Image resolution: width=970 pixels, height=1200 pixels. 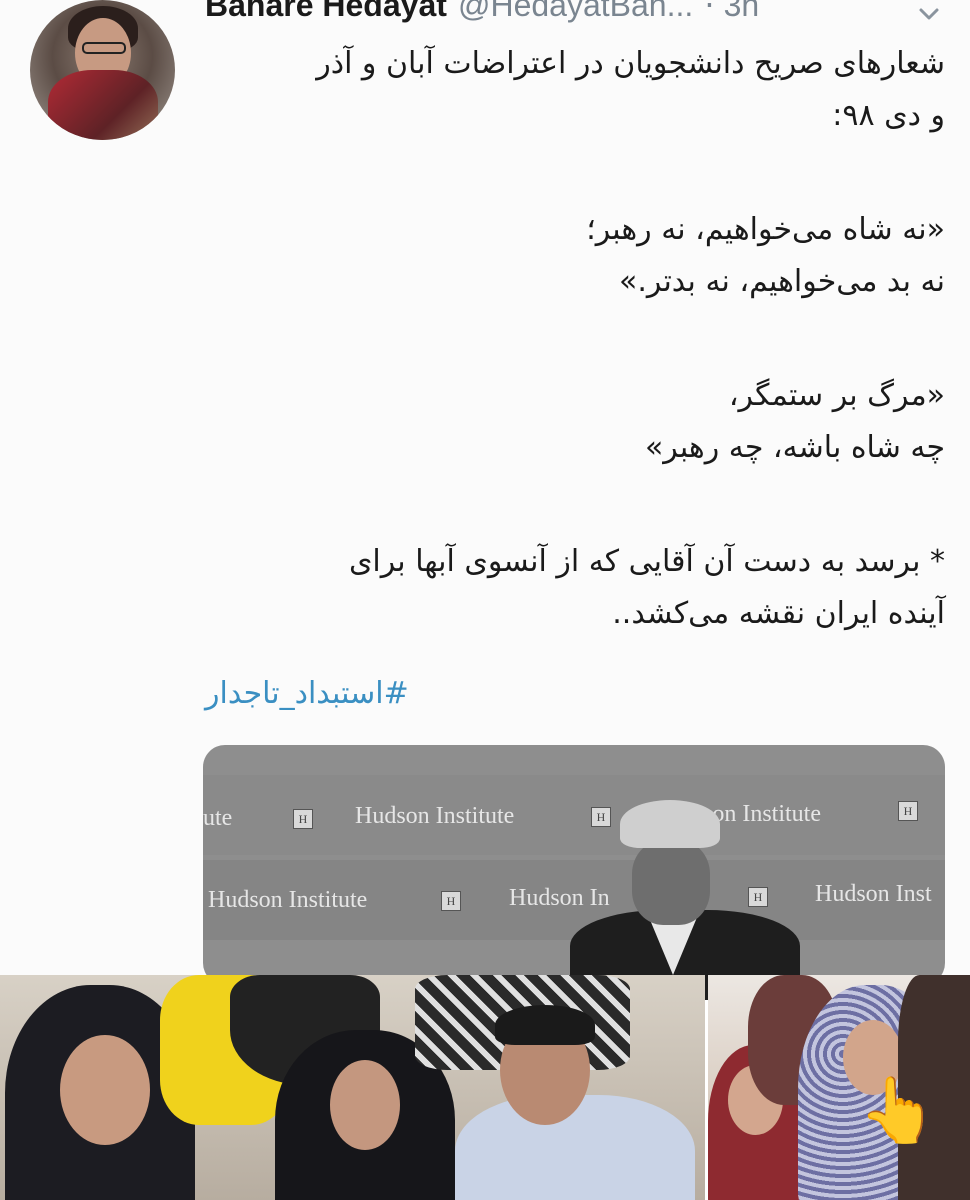 What do you see at coordinates (873, 894) in the screenshot?
I see `backdrop-text: Hudson Inst` at bounding box center [873, 894].